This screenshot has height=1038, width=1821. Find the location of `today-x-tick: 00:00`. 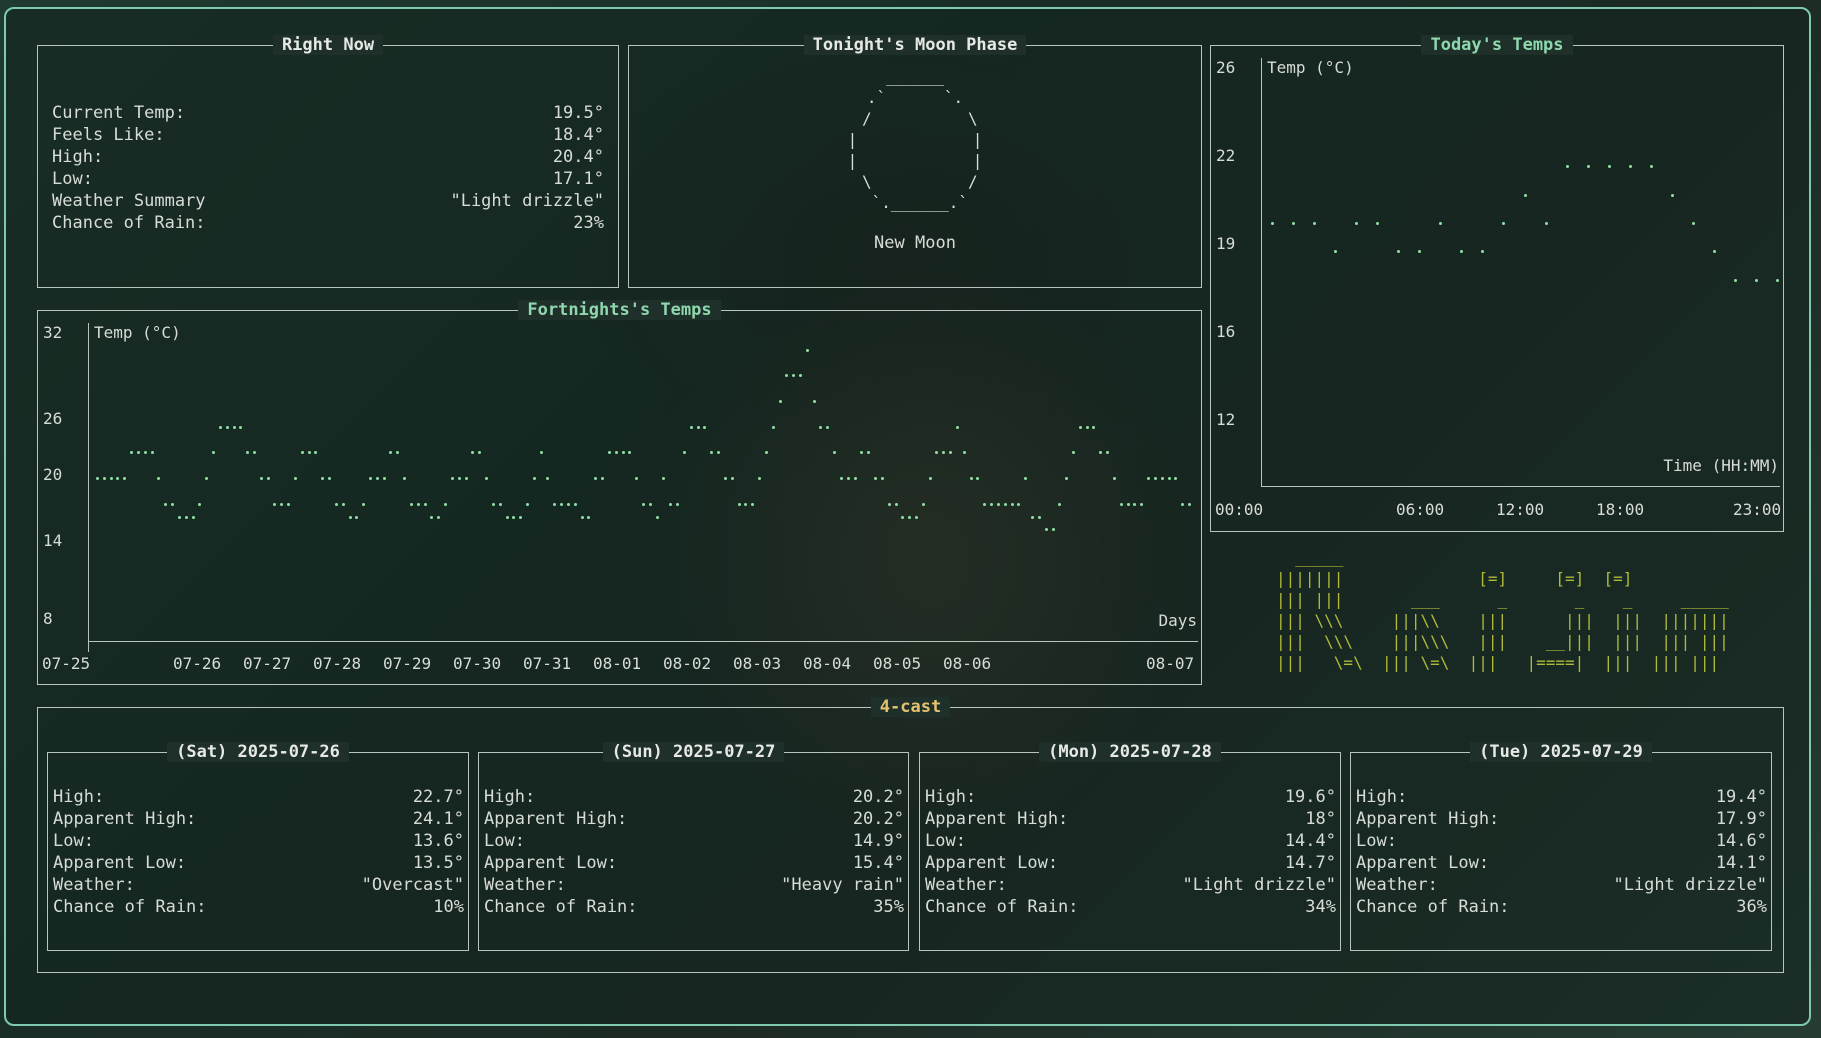

today-x-tick: 00:00 is located at coordinates (1239, 509).